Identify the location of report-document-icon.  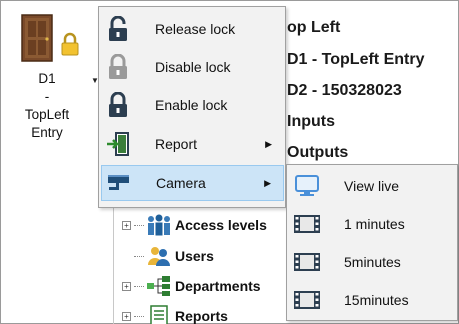
(159, 314).